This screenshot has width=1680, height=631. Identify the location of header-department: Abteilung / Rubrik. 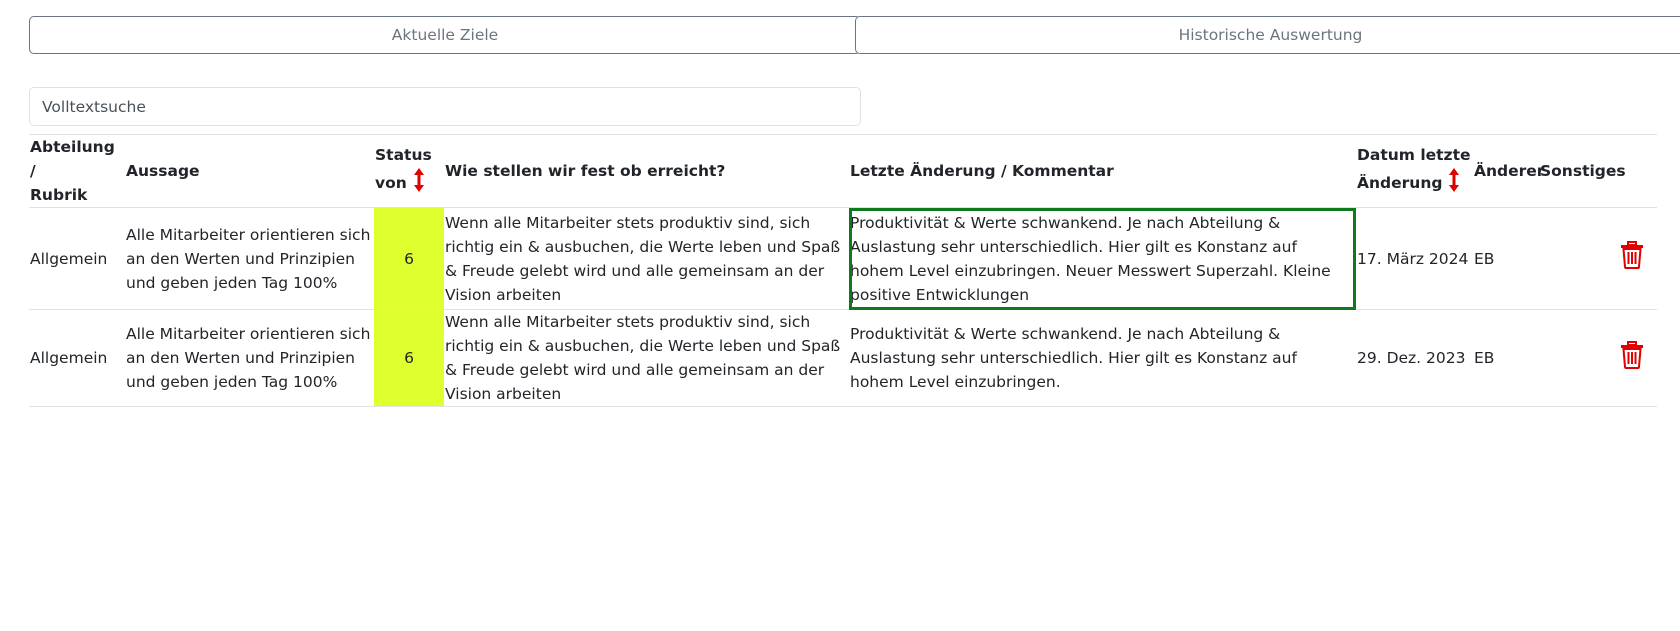
(77, 171).